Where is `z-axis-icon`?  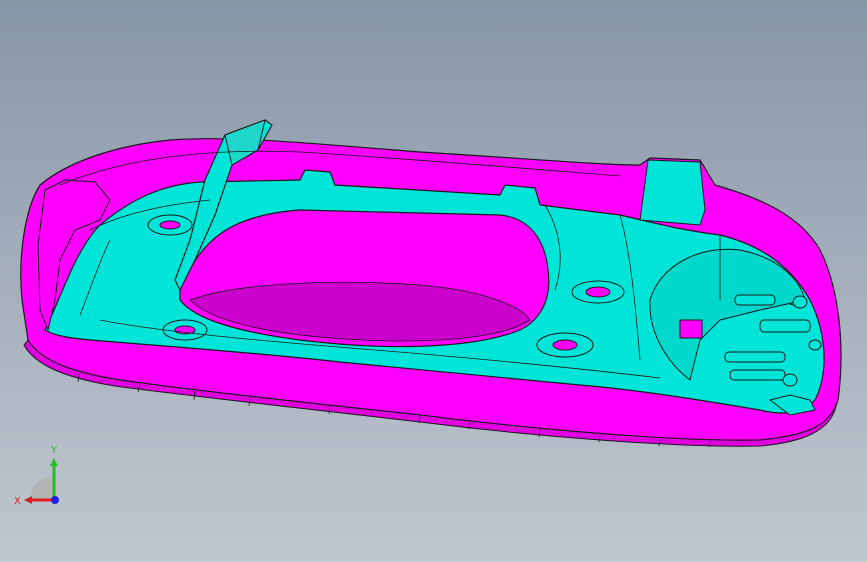
z-axis-icon is located at coordinates (55, 500).